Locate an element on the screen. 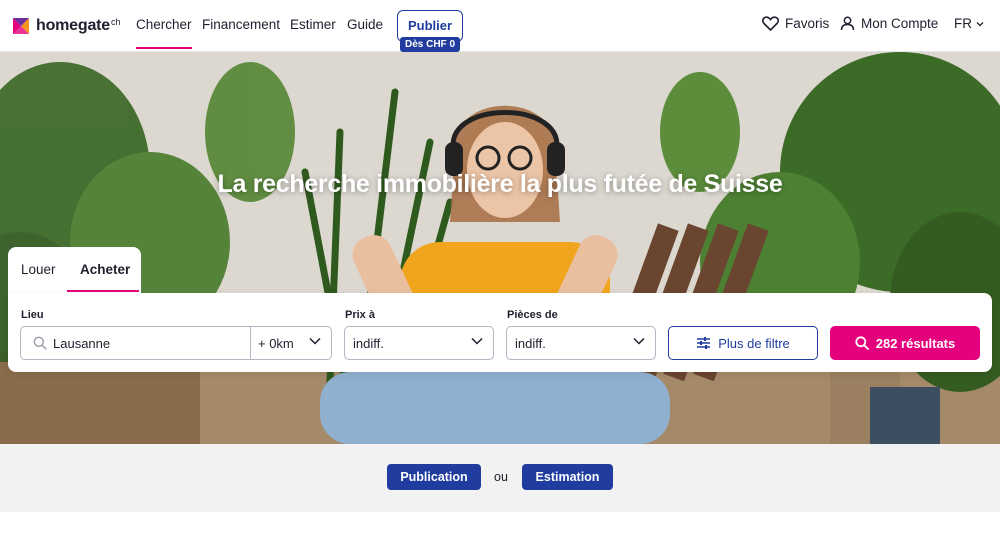  search-tabs: Louer Acheter is located at coordinates (74, 270).